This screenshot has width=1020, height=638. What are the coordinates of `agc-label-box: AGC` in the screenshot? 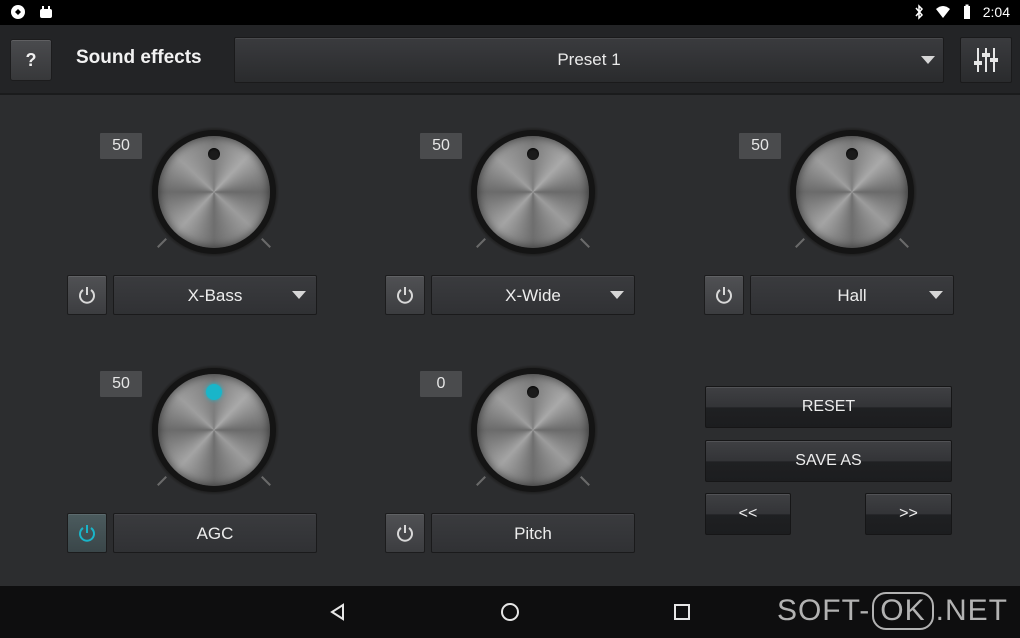 It's located at (215, 533).